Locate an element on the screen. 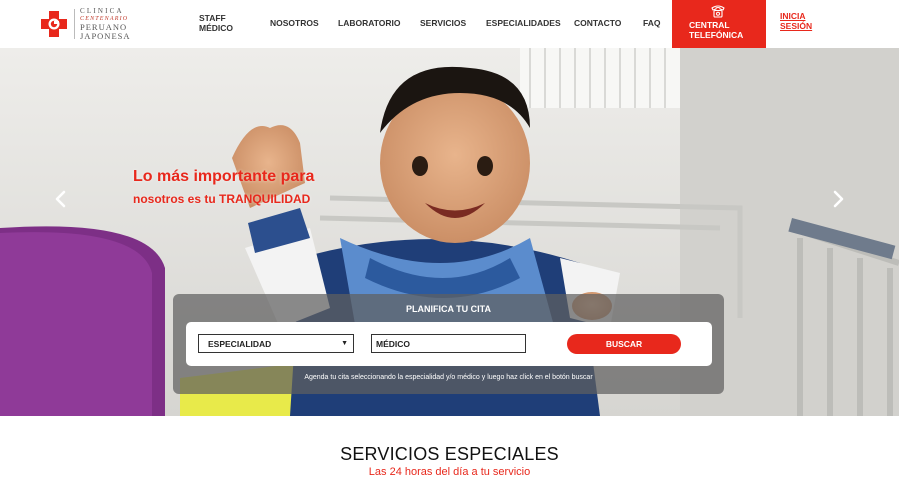  nav-staff-medico: STAFF MÉDICO is located at coordinates (219, 24).